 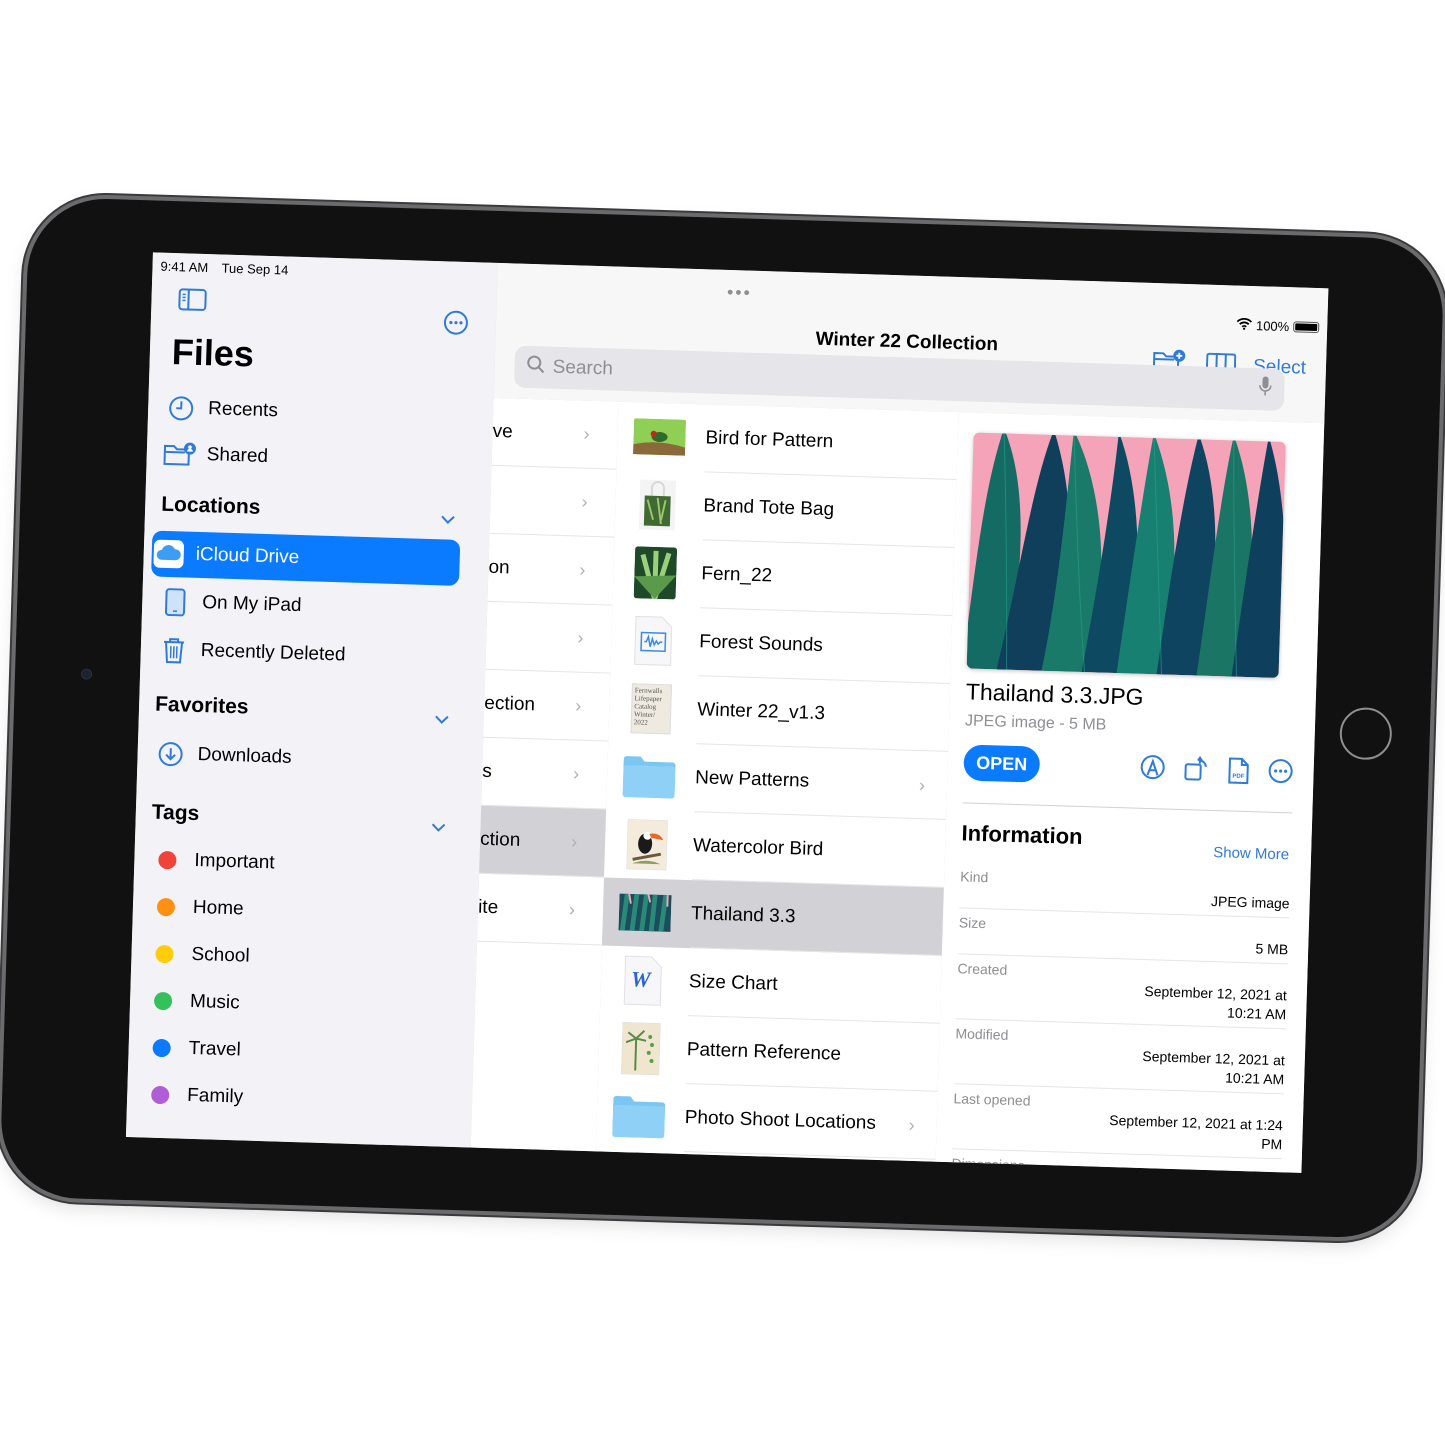 What do you see at coordinates (455, 325) in the screenshot?
I see `more-options-icon` at bounding box center [455, 325].